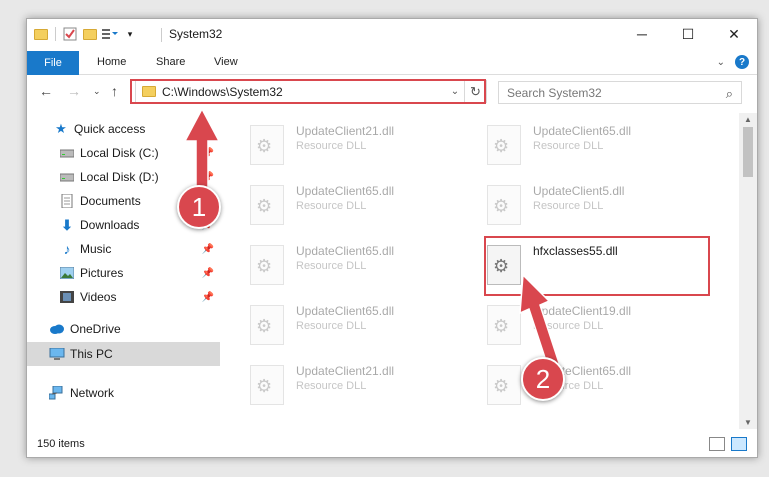 The width and height of the screenshot is (769, 477). Describe the element at coordinates (57, 354) in the screenshot. I see `computer-icon` at that location.